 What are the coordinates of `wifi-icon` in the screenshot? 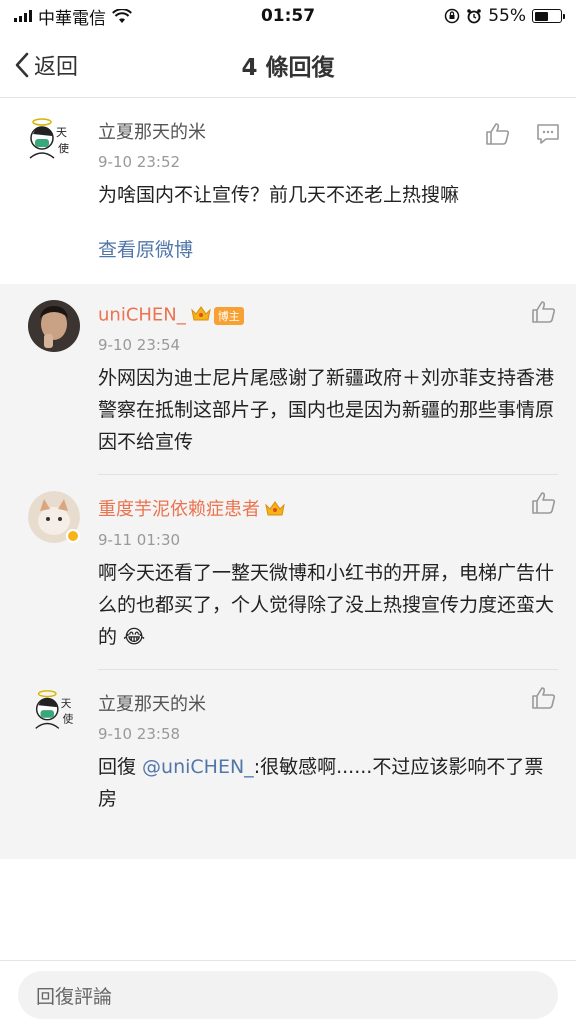 It's located at (122, 15).